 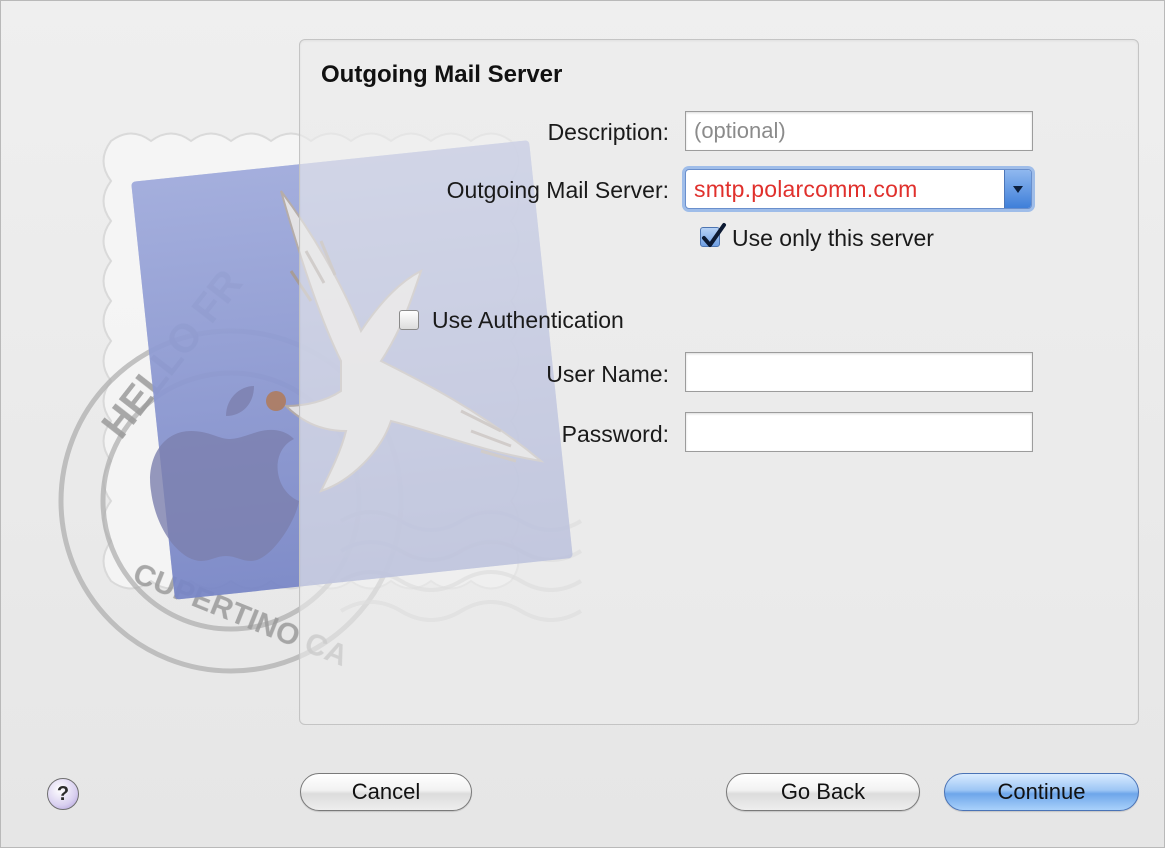 I want to click on use-authentication-checkbox, so click(x=409, y=320).